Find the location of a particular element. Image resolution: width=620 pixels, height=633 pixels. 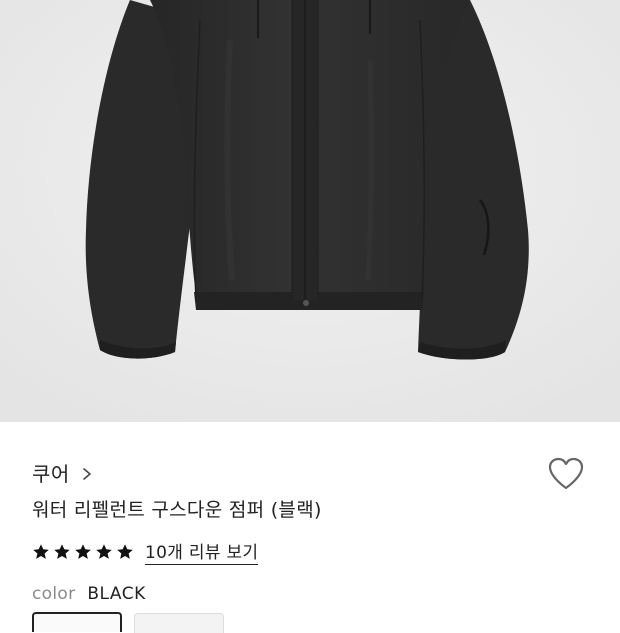

product-title: 워터 리펠런트 구스다운 점퍼 (블랙) is located at coordinates (177, 510).